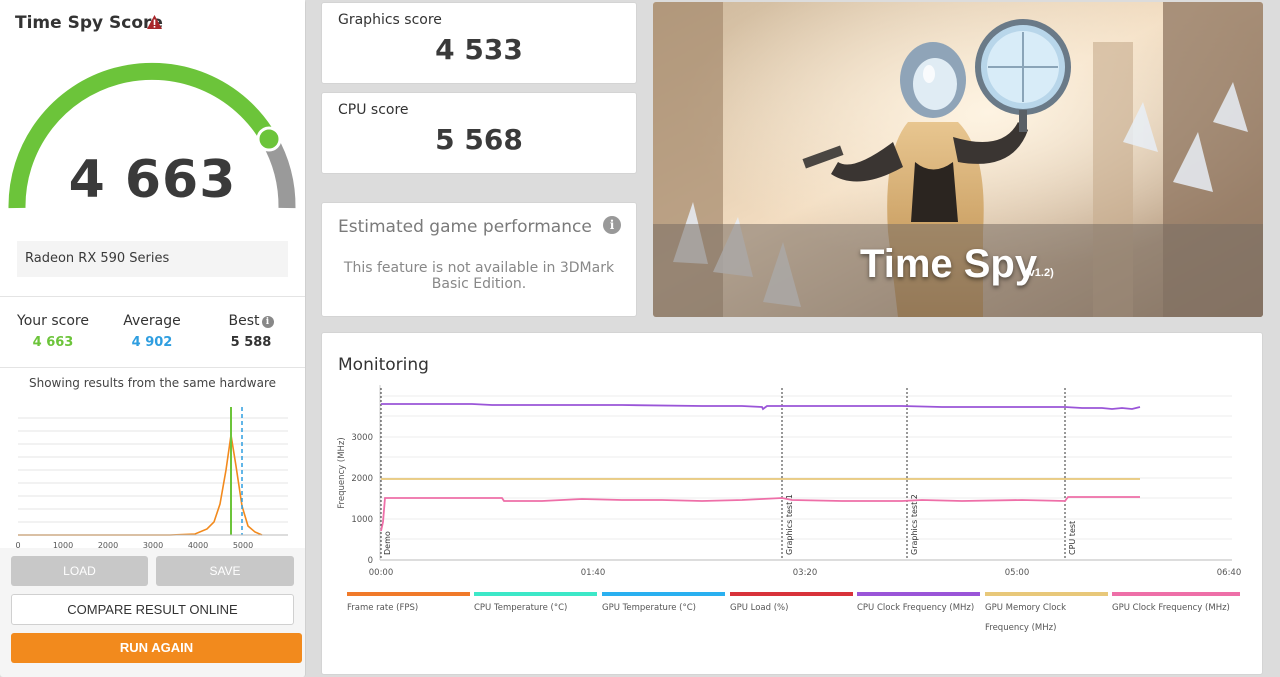 The image size is (1280, 677). I want to click on series-cpu-clock, so click(761, 407).